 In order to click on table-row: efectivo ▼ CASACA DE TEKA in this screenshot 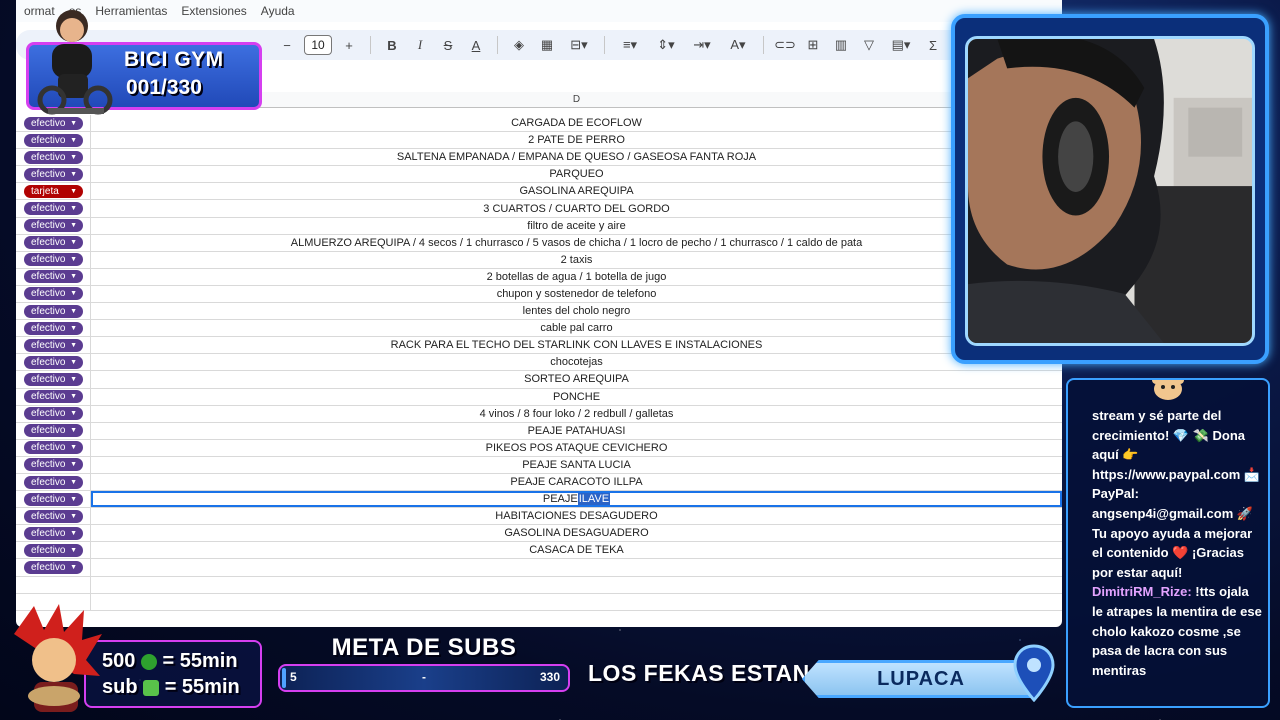, I will do `click(539, 551)`.